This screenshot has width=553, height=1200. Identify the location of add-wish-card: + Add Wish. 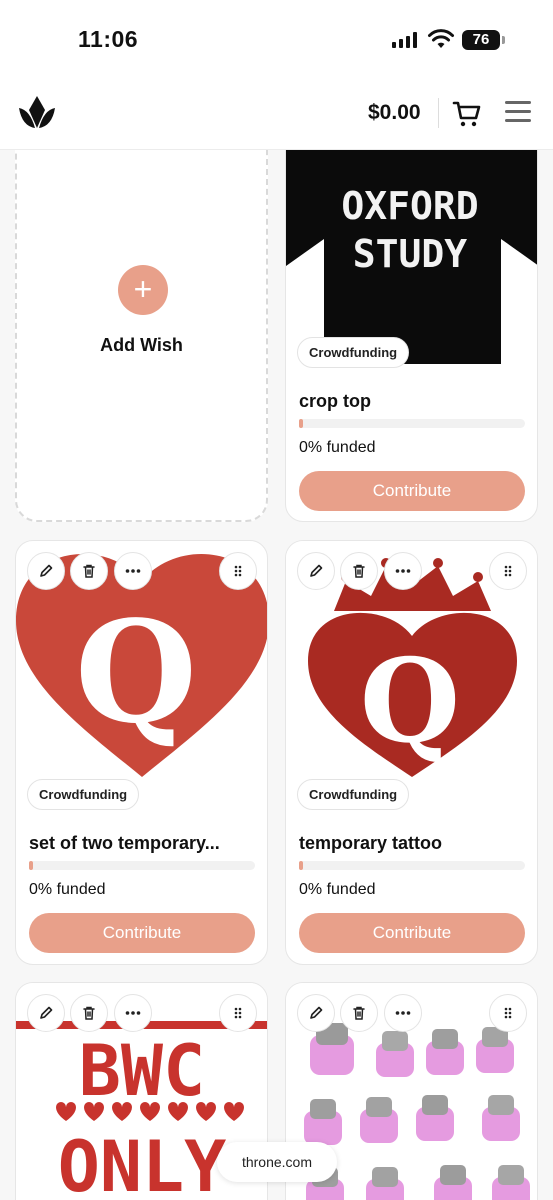
(141, 336).